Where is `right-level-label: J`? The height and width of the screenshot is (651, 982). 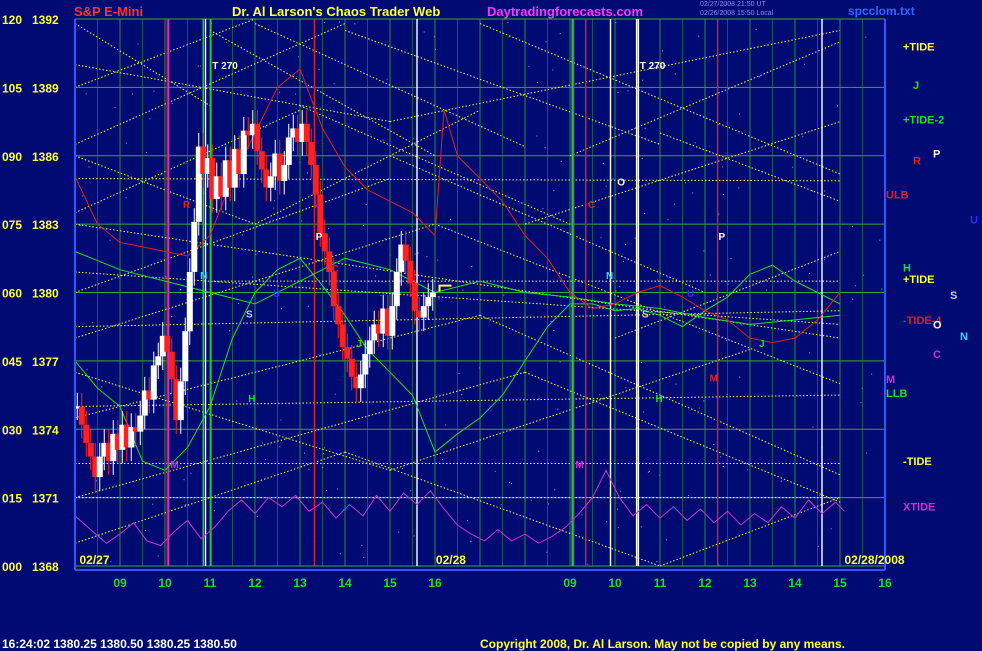
right-level-label: J is located at coordinates (916, 86).